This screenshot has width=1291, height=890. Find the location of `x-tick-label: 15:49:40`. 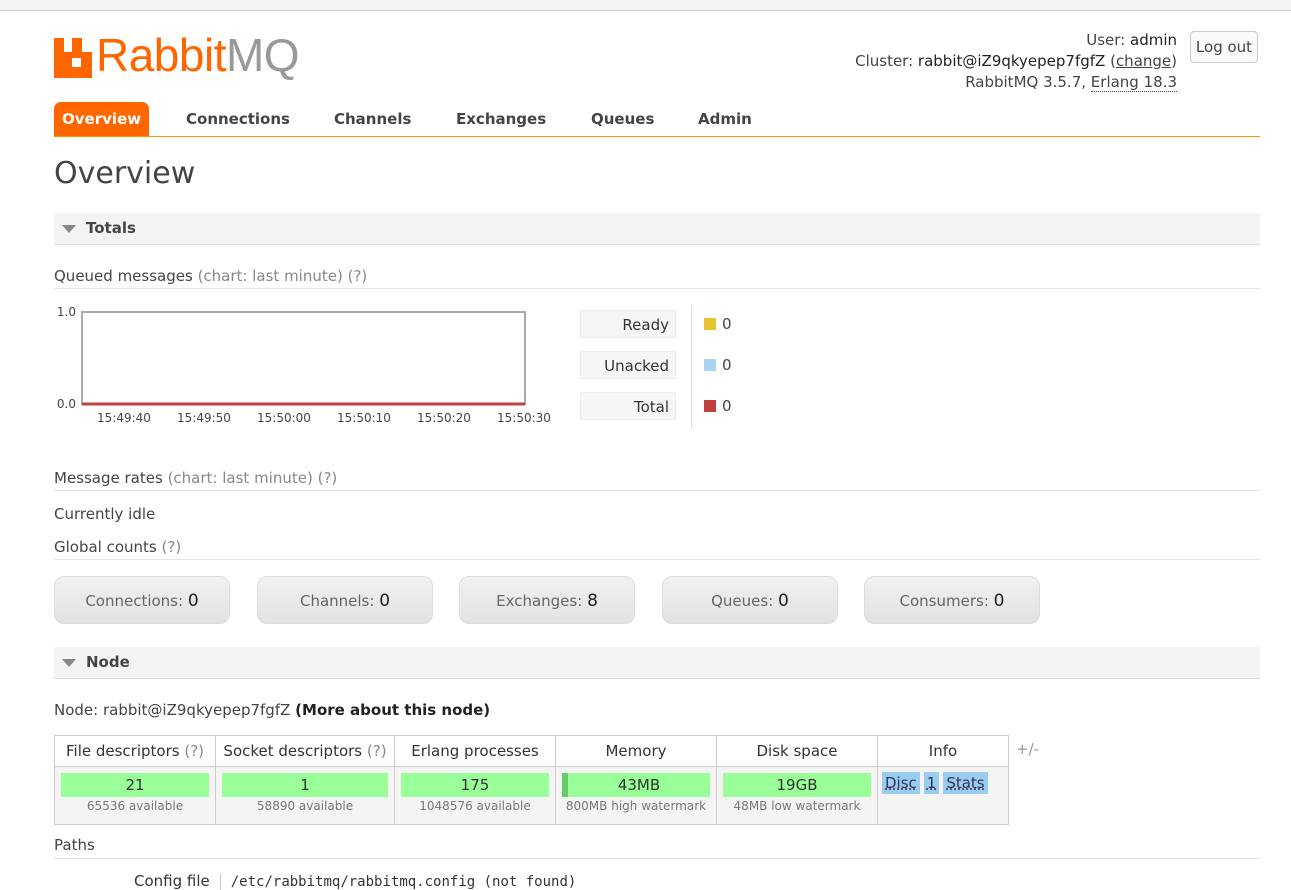

x-tick-label: 15:49:40 is located at coordinates (124, 418).